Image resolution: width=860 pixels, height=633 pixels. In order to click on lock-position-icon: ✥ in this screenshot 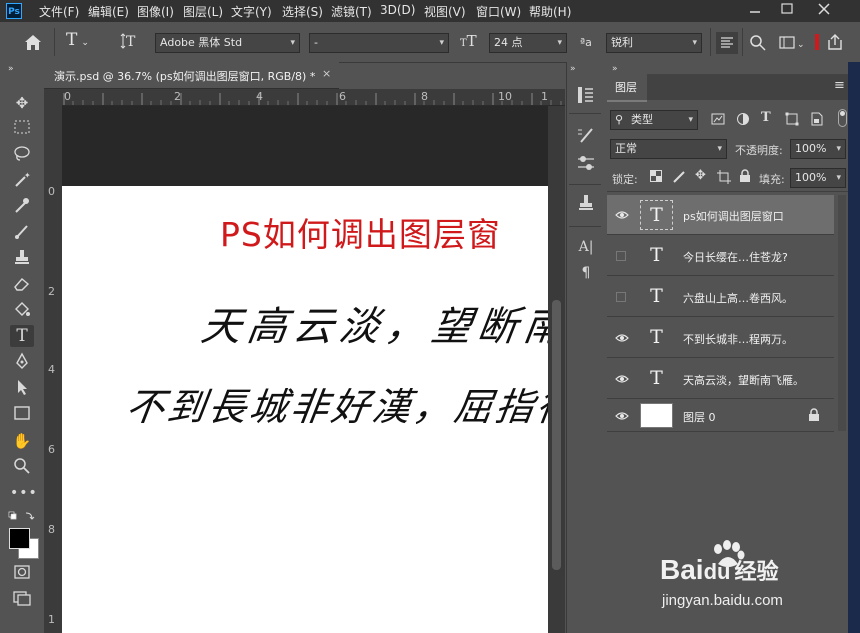, I will do `click(700, 175)`.